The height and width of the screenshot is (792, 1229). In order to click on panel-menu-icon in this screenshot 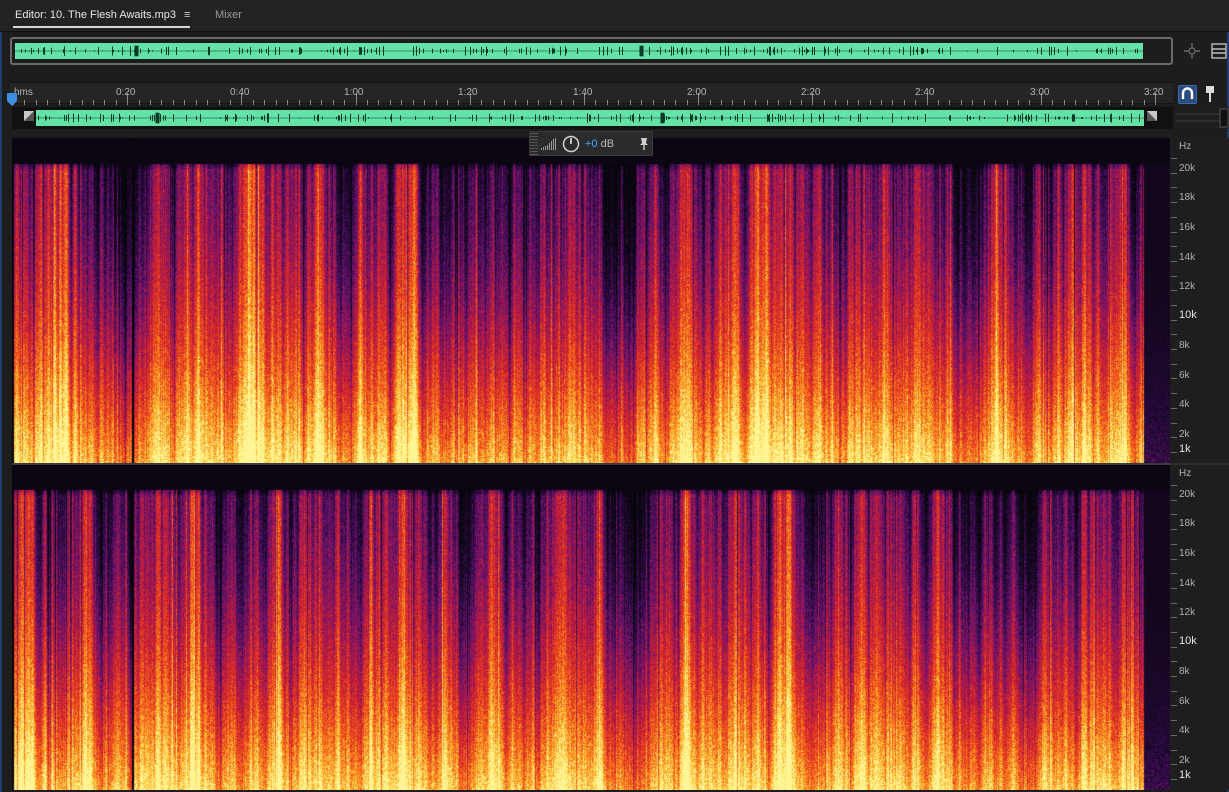, I will do `click(1219, 51)`.